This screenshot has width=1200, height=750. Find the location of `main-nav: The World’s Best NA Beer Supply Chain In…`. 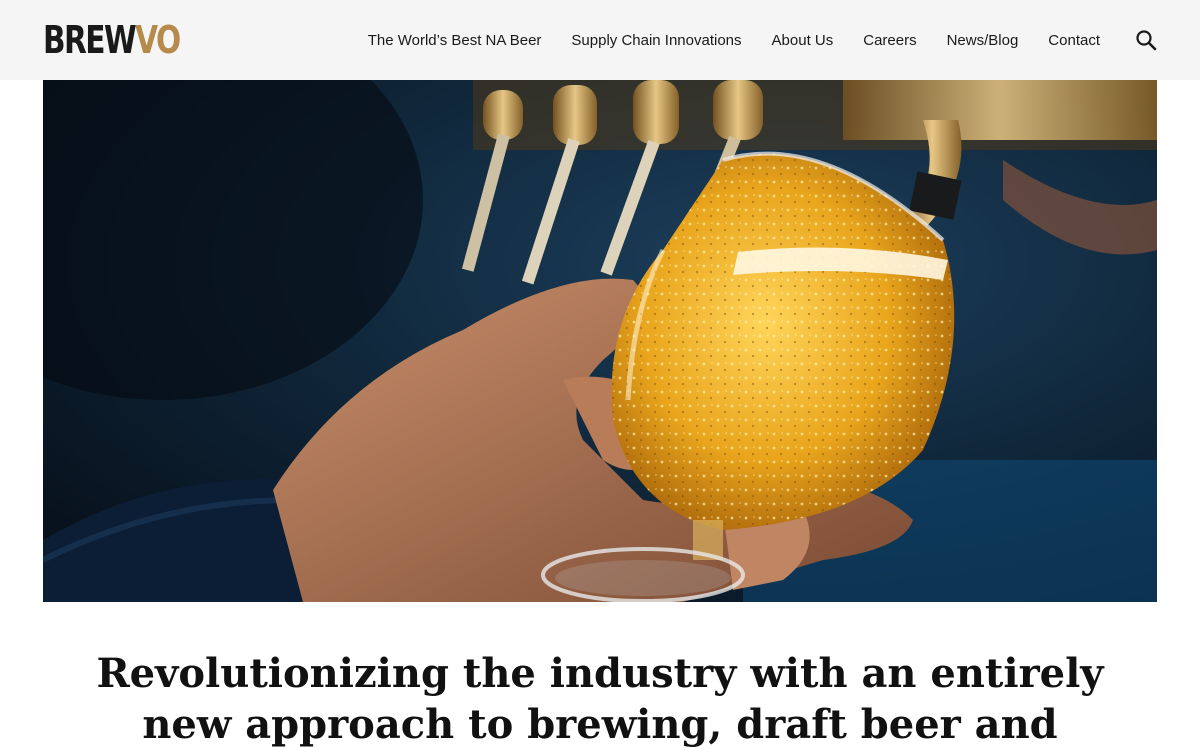

main-nav: The World’s Best NA Beer Supply Chain In… is located at coordinates (719, 40).